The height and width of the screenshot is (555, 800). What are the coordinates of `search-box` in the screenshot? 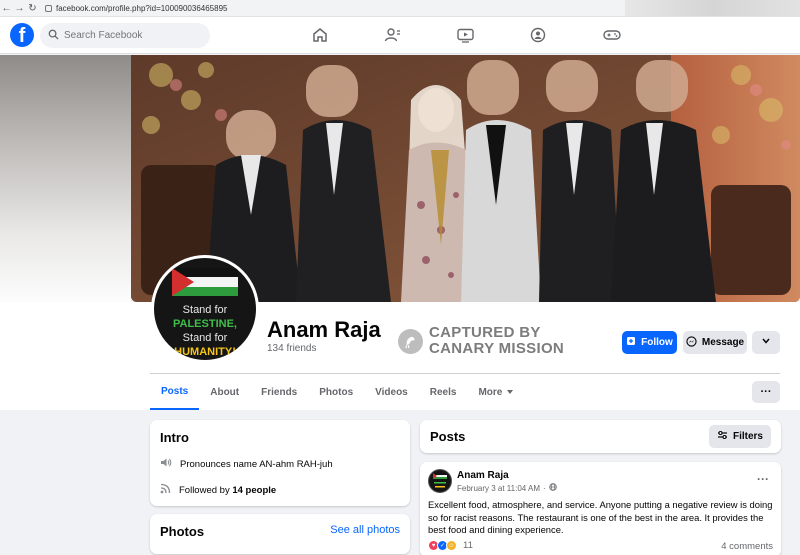 It's located at (125, 35).